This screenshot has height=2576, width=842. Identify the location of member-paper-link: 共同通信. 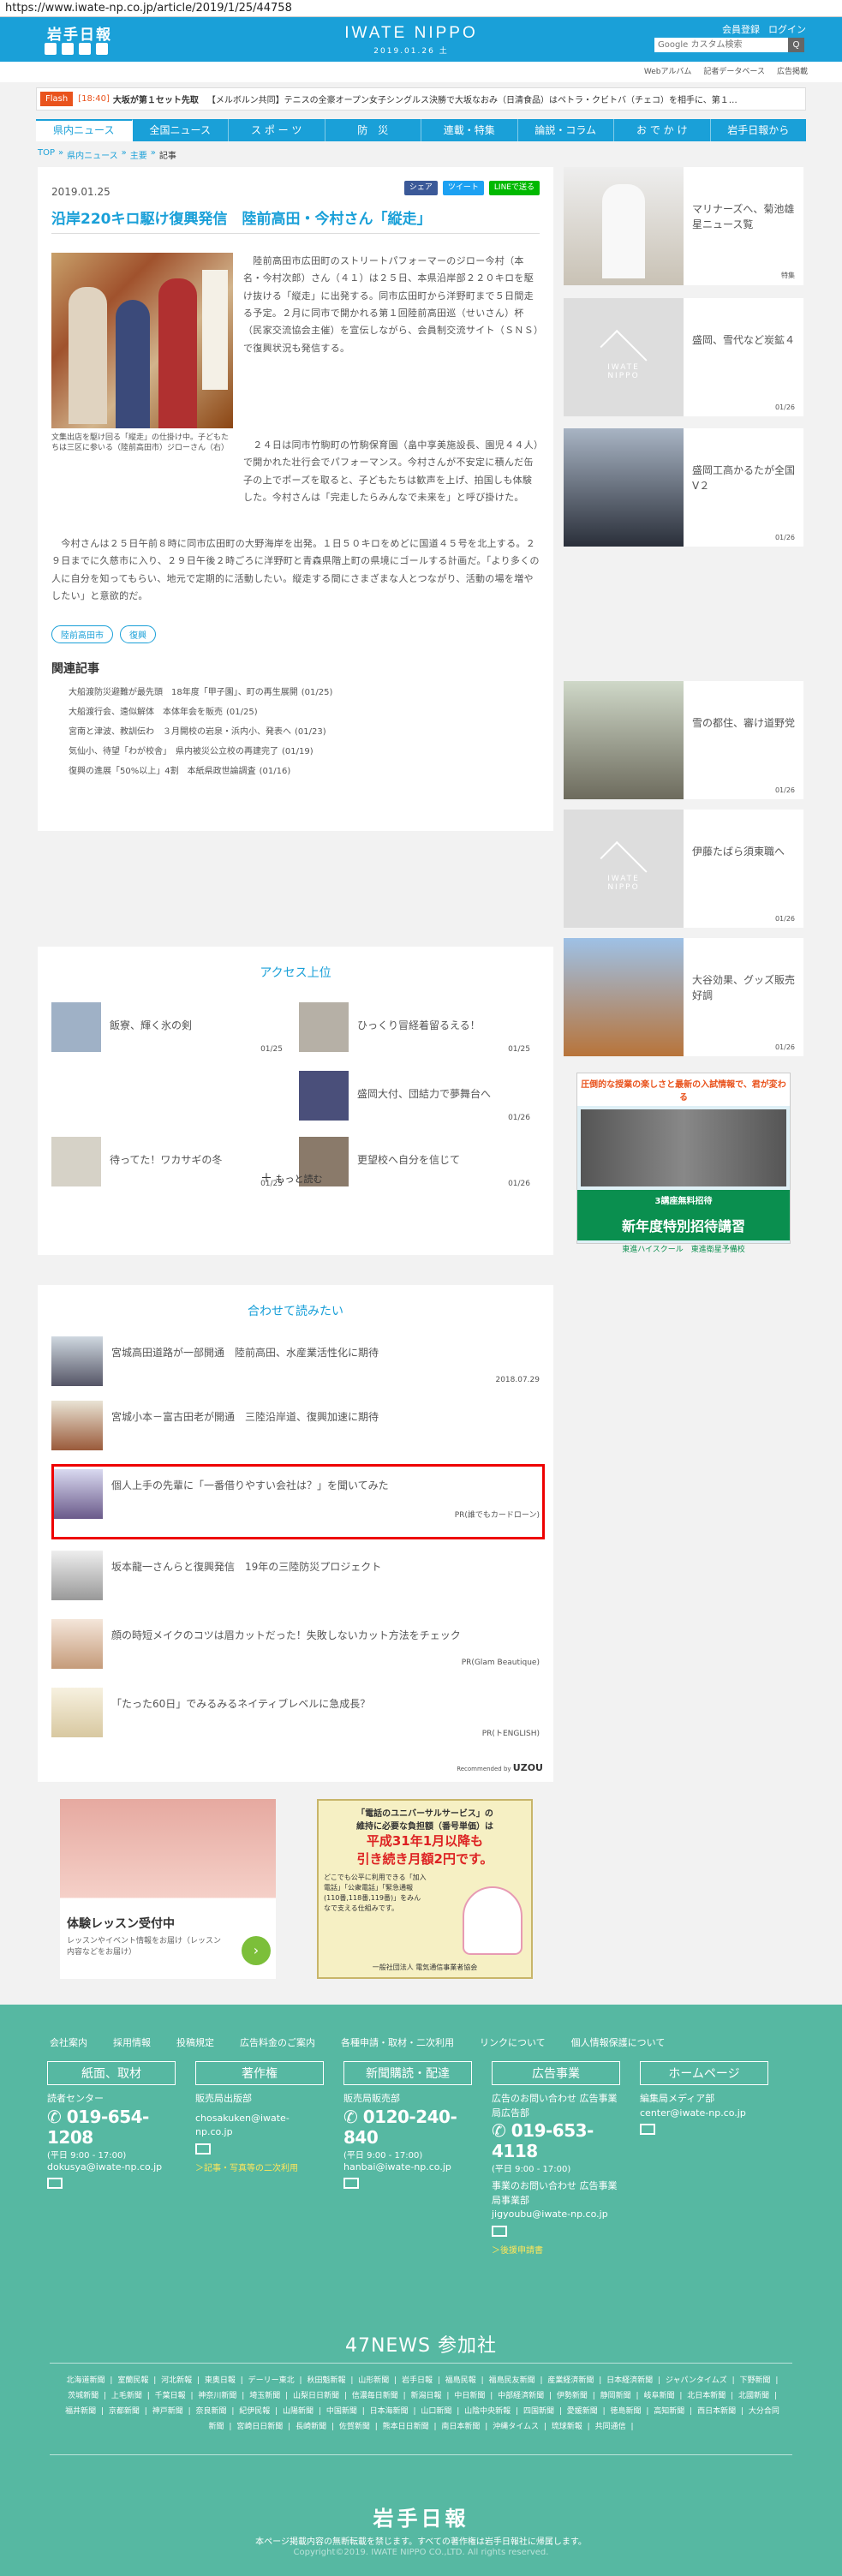
(610, 2427).